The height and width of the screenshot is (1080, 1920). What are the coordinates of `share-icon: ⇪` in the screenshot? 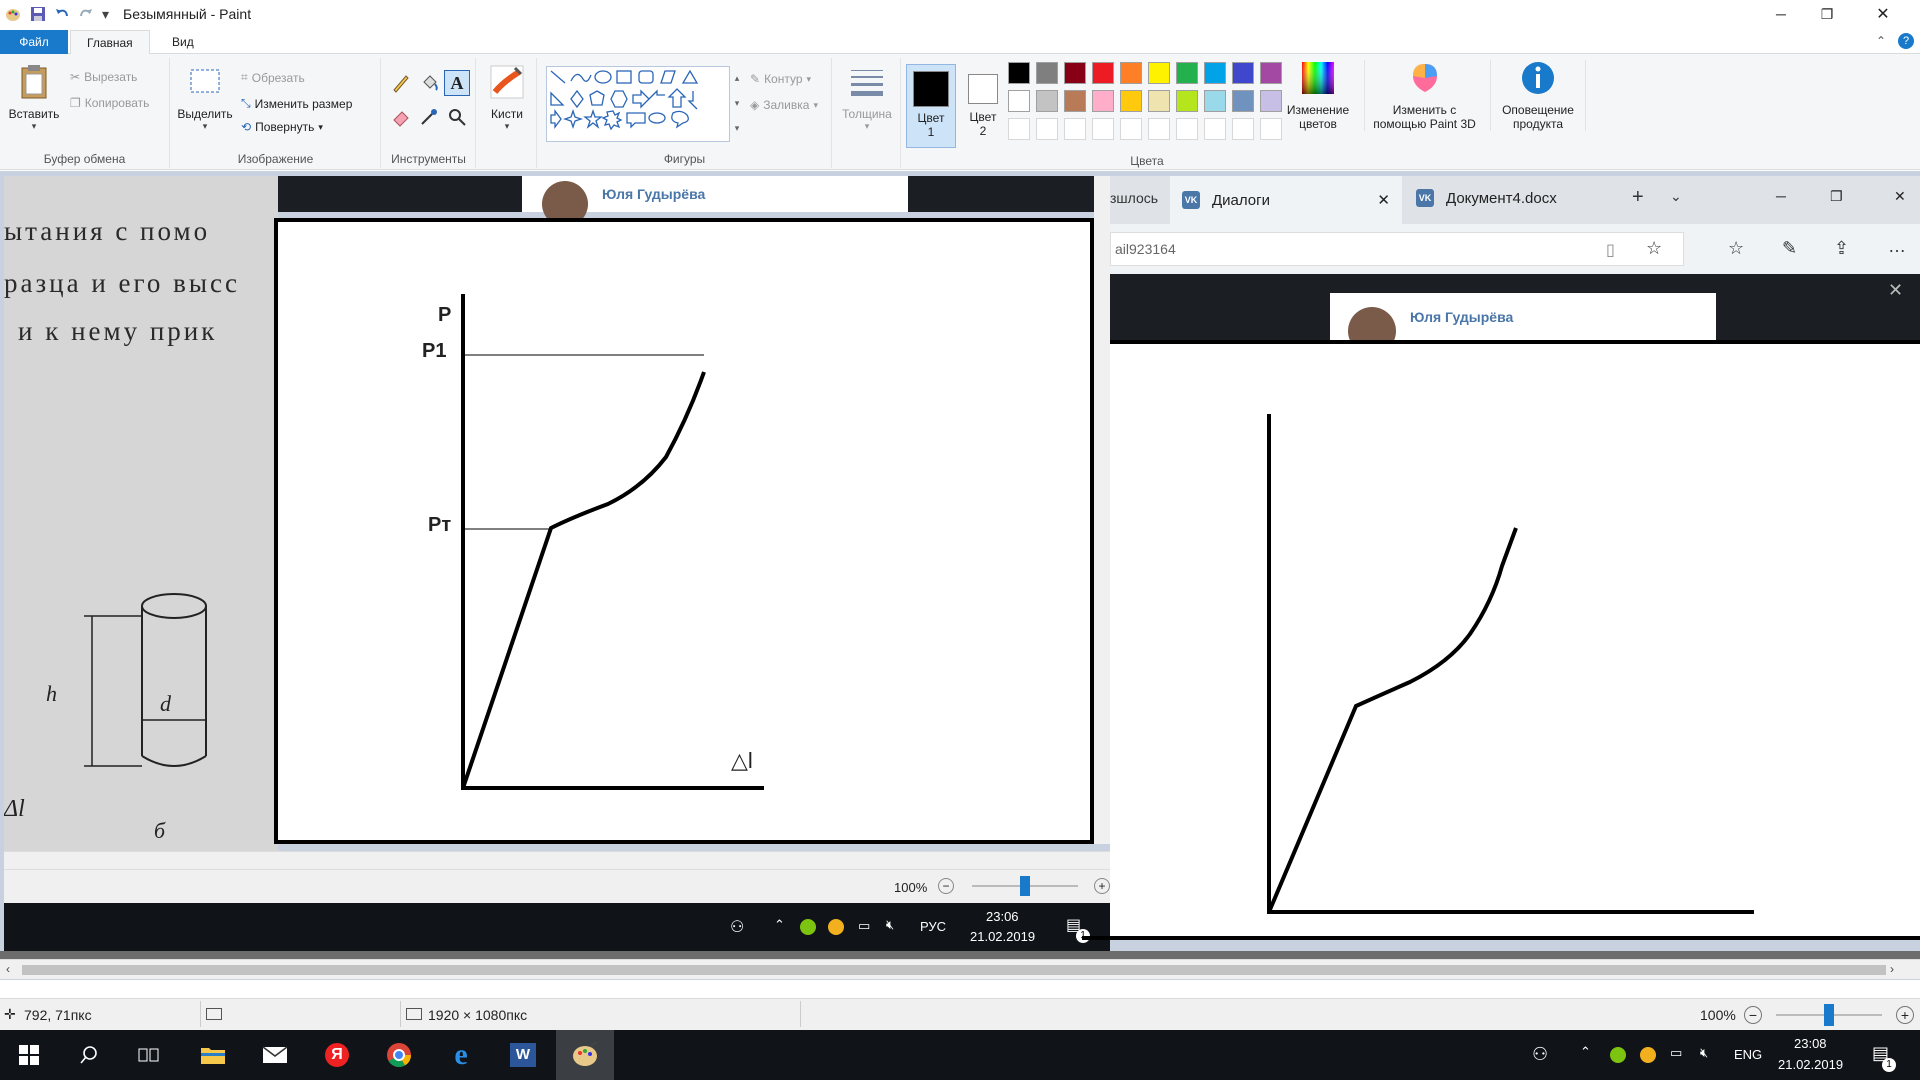 It's located at (1841, 248).